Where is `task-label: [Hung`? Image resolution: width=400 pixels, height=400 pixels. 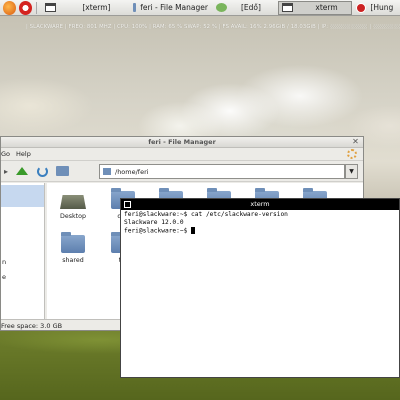 task-label: [Hung is located at coordinates (382, 7).